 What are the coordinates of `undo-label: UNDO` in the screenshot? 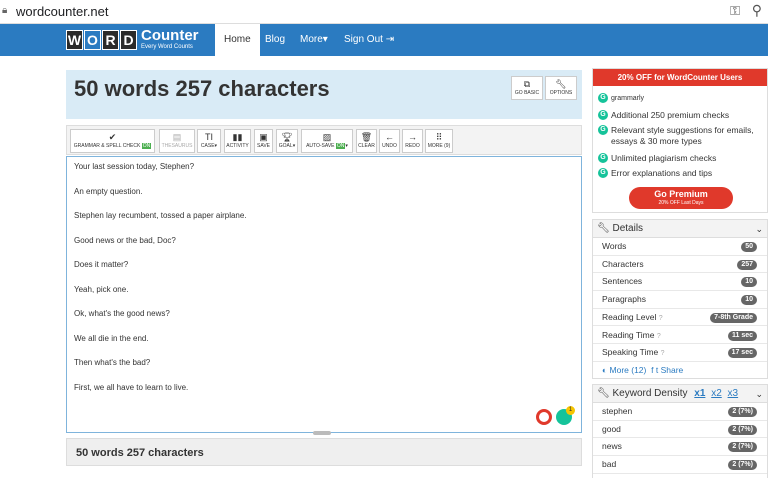 It's located at (389, 146).